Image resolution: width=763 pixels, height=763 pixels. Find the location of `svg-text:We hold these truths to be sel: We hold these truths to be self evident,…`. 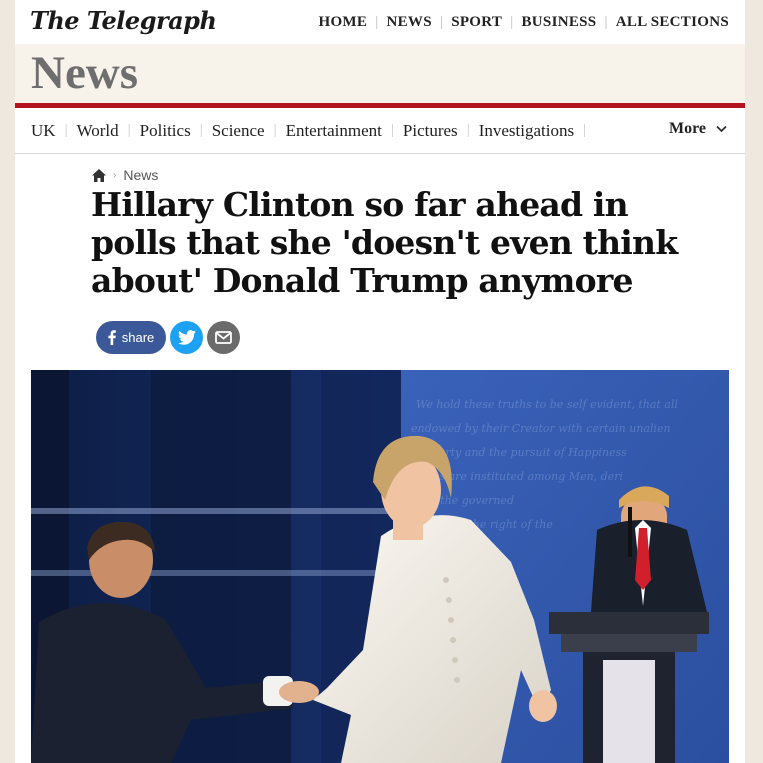

svg-text:We hold these truths to be sel: We hold these truths to be self evident,… is located at coordinates (547, 404).